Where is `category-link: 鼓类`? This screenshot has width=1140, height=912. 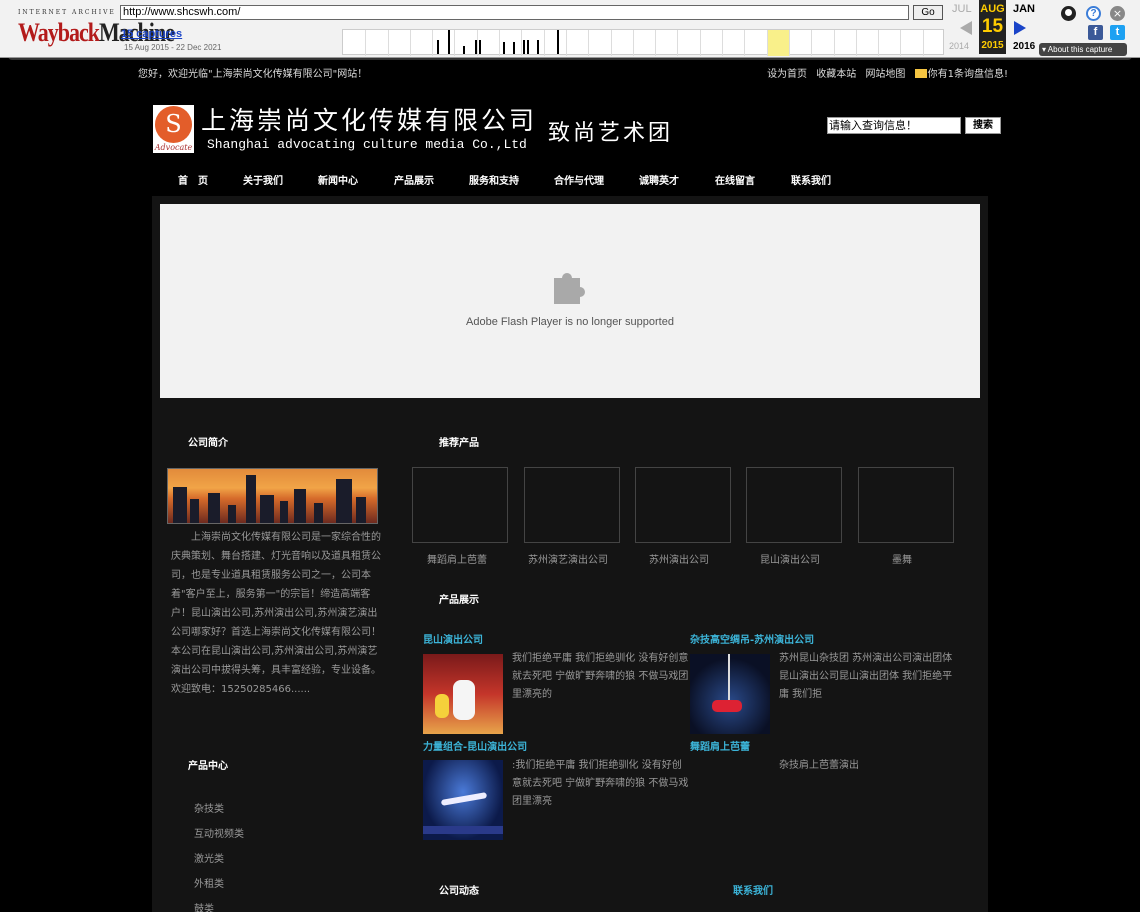
category-link: 鼓类 is located at coordinates (204, 906).